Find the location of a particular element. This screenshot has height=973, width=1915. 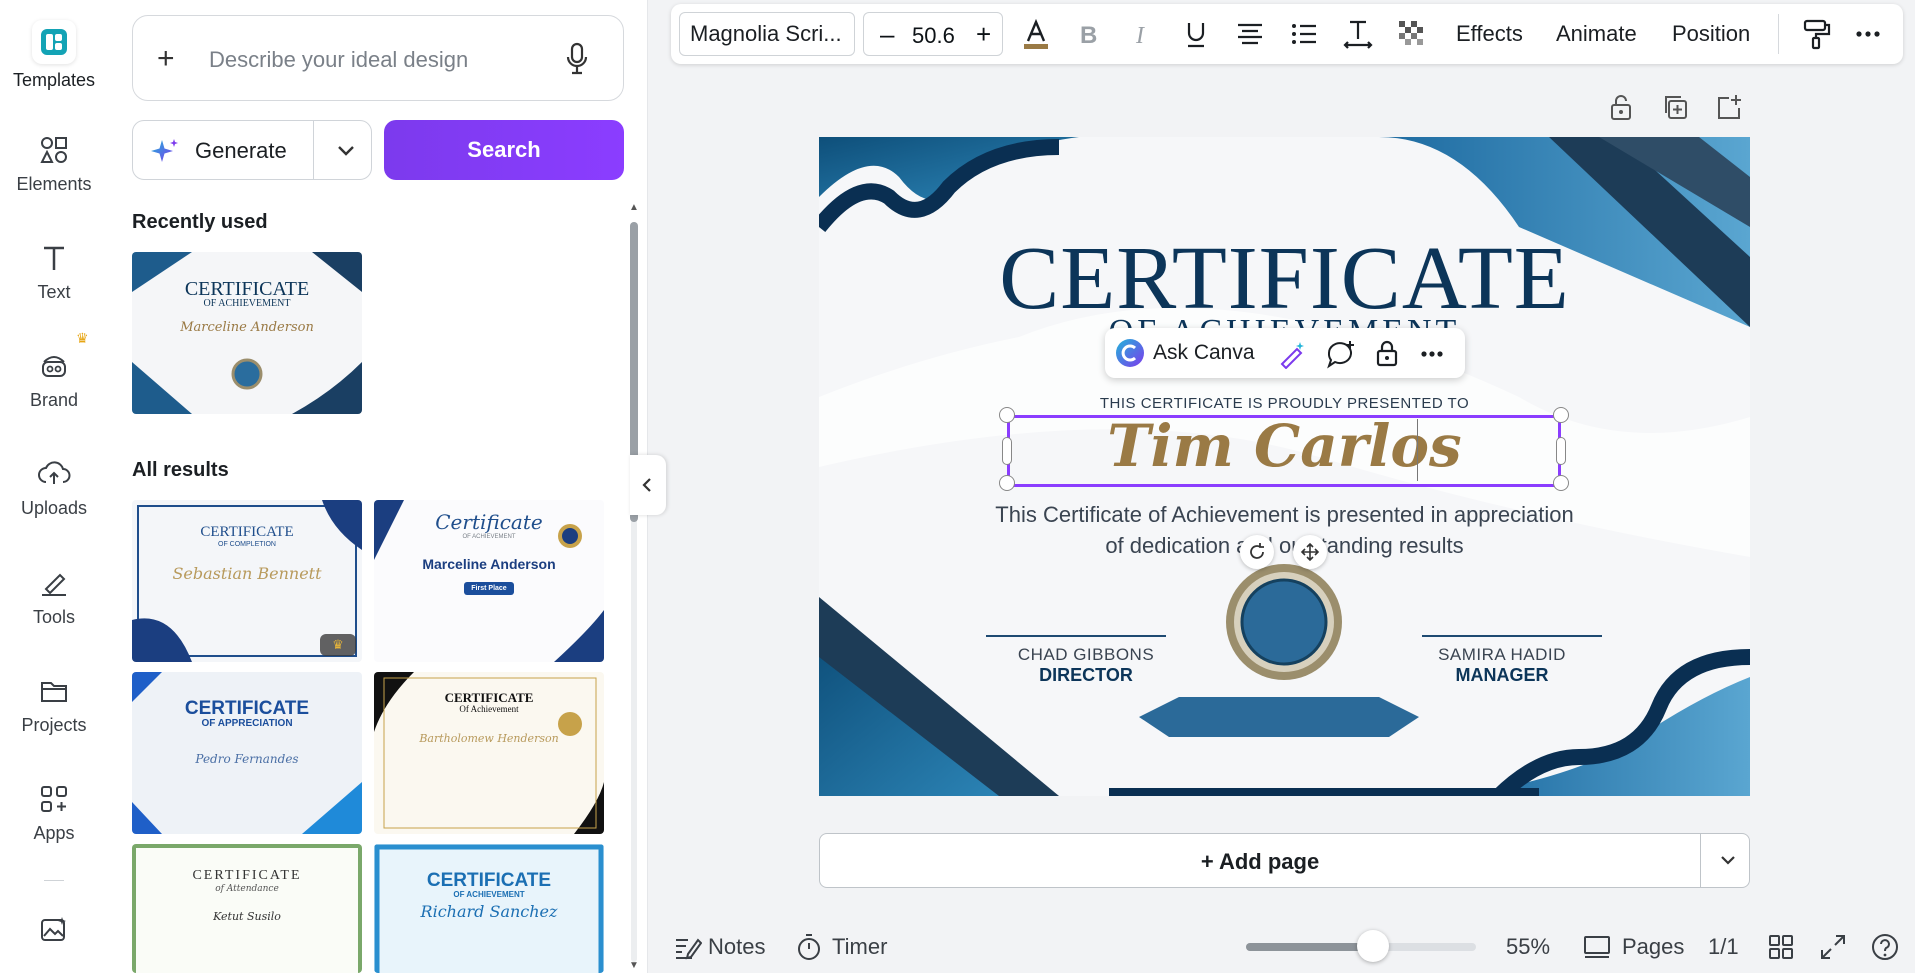

underline-icon is located at coordinates (1196, 34).